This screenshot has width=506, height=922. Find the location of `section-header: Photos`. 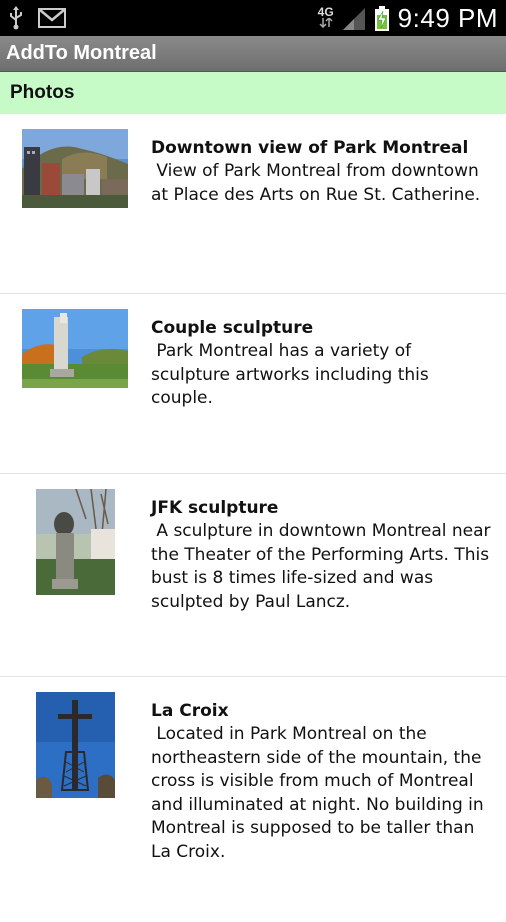

section-header: Photos is located at coordinates (253, 93).